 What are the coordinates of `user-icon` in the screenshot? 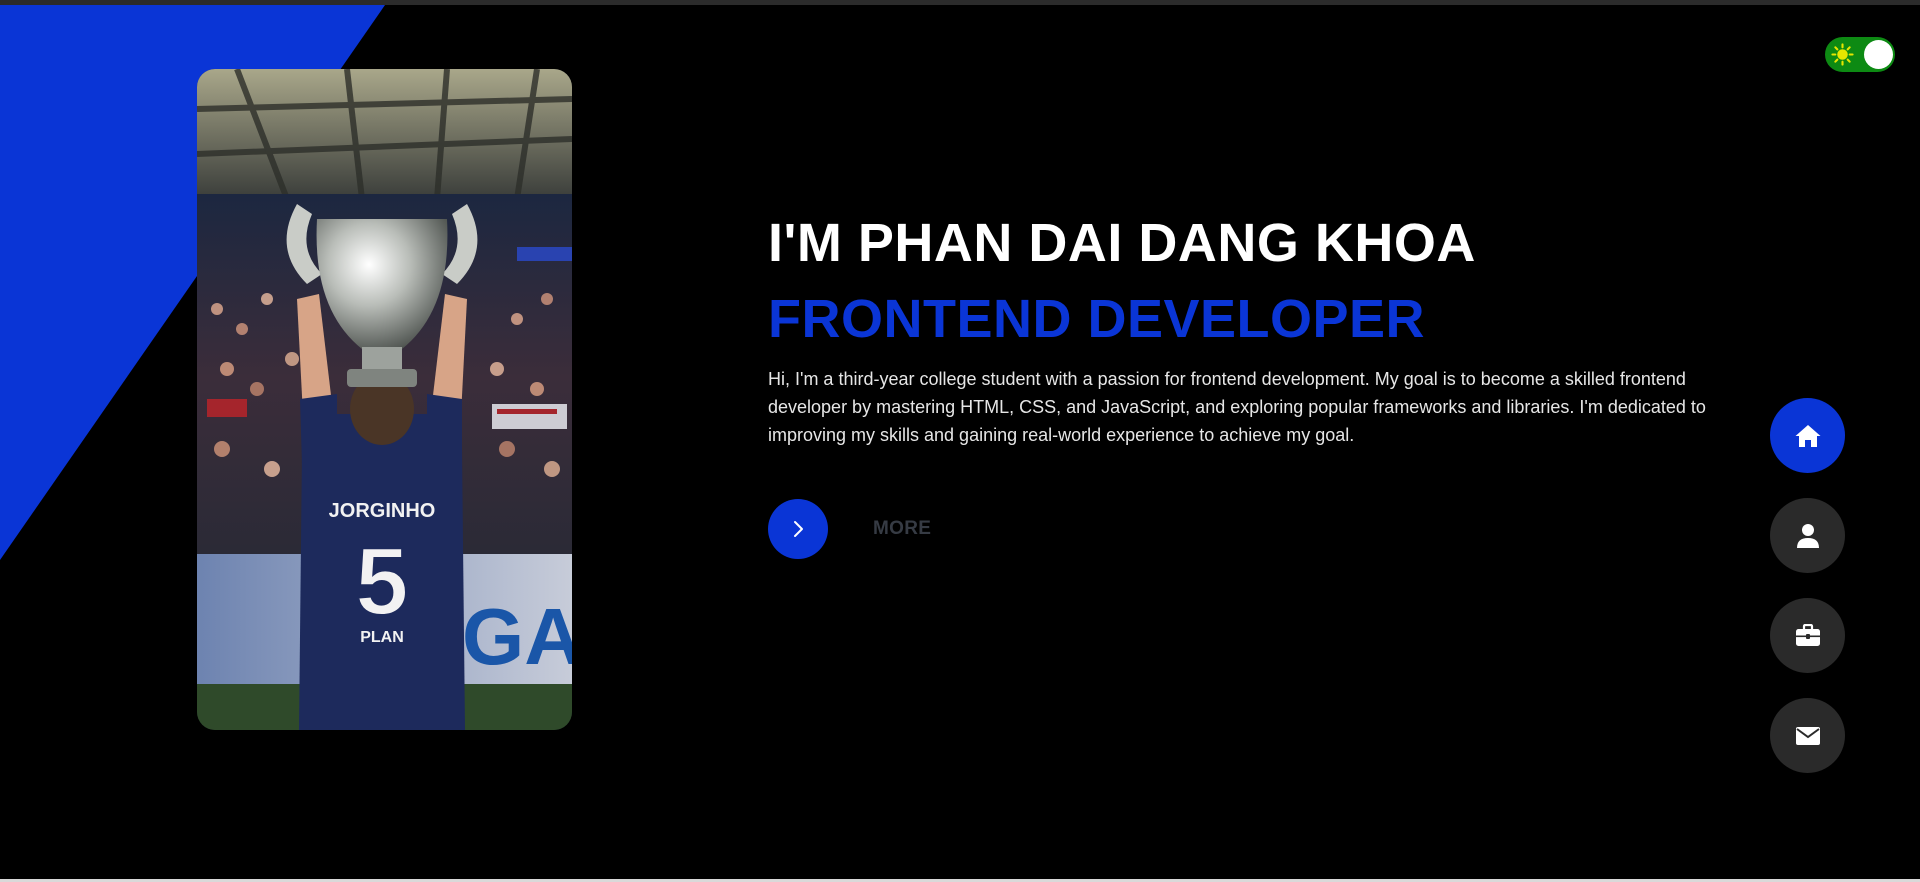 It's located at (1807, 535).